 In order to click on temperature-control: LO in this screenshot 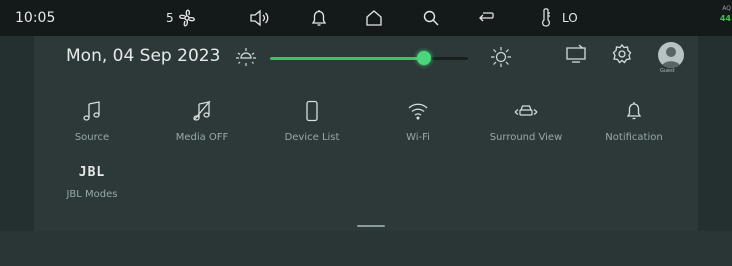, I will do `click(559, 18)`.